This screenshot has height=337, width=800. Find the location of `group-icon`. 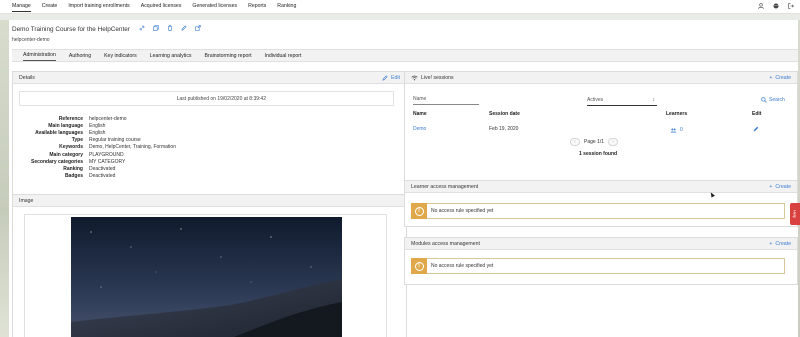

group-icon is located at coordinates (673, 130).